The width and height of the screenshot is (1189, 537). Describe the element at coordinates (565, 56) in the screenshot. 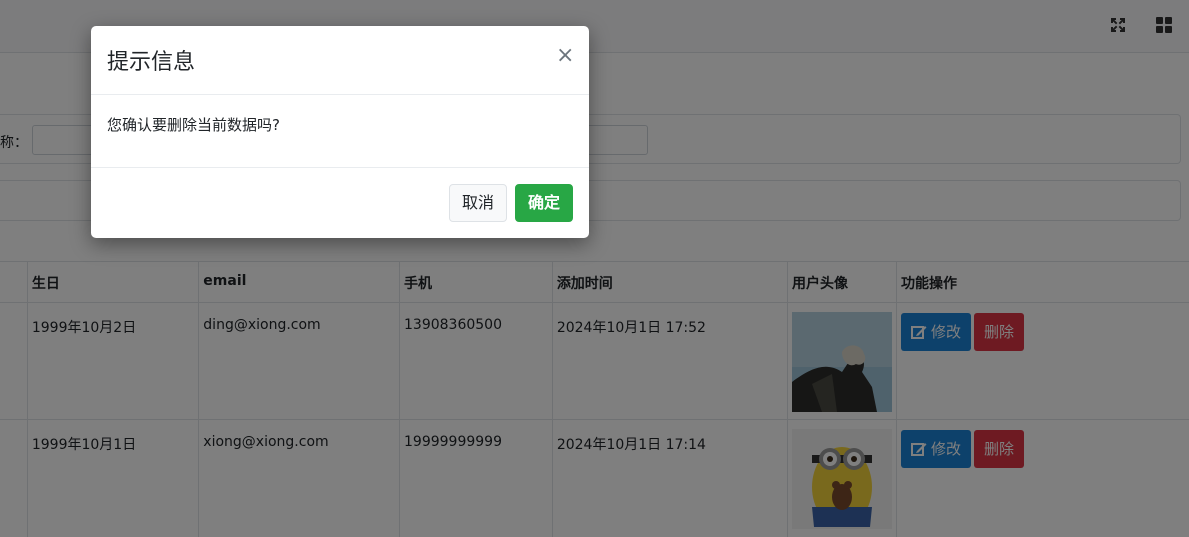

I see `close-icon: ×` at that location.